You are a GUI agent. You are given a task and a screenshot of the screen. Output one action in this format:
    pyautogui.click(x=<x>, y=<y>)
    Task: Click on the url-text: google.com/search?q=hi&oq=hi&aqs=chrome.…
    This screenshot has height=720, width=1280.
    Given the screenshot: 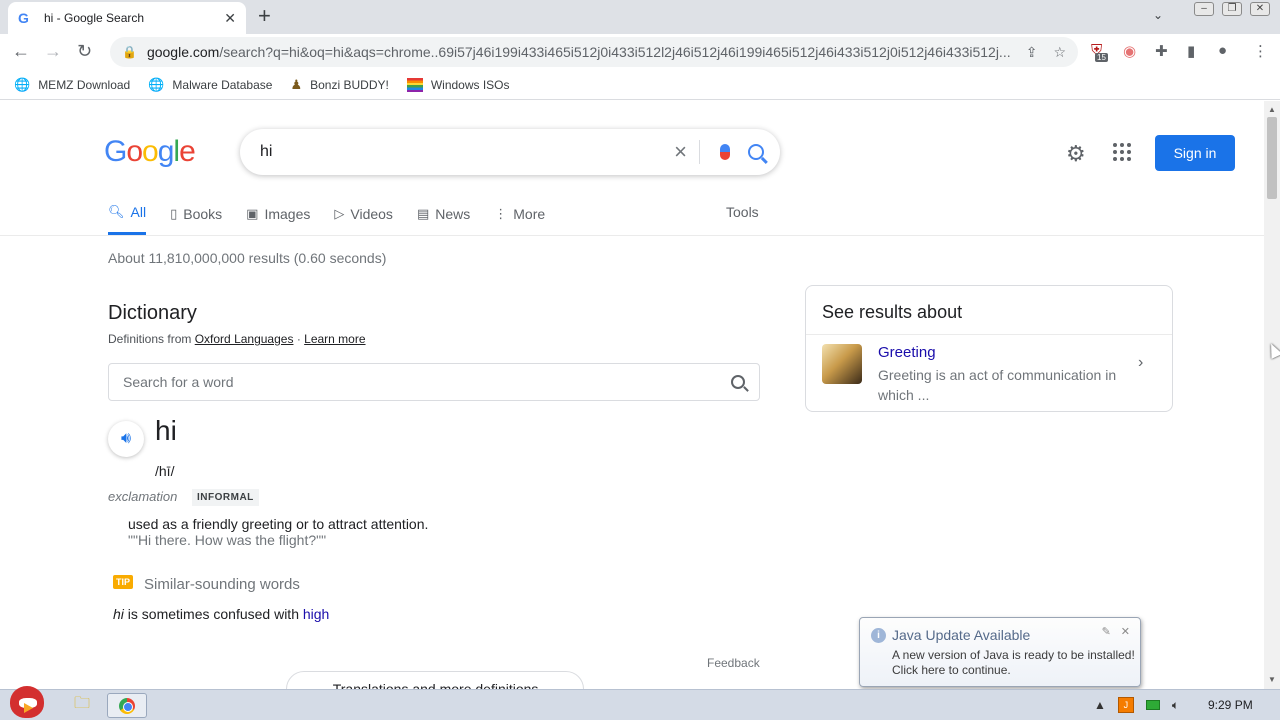 What is the action you would take?
    pyautogui.click(x=578, y=52)
    